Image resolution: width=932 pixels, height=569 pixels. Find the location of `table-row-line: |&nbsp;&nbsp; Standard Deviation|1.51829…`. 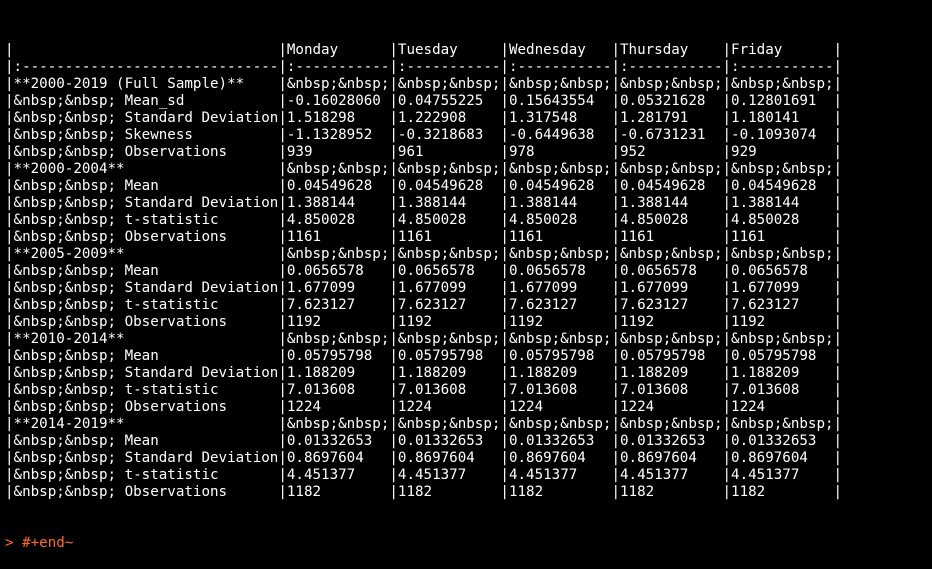

table-row-line: |&nbsp;&nbsp; Standard Deviation|1.51829… is located at coordinates (424, 118).